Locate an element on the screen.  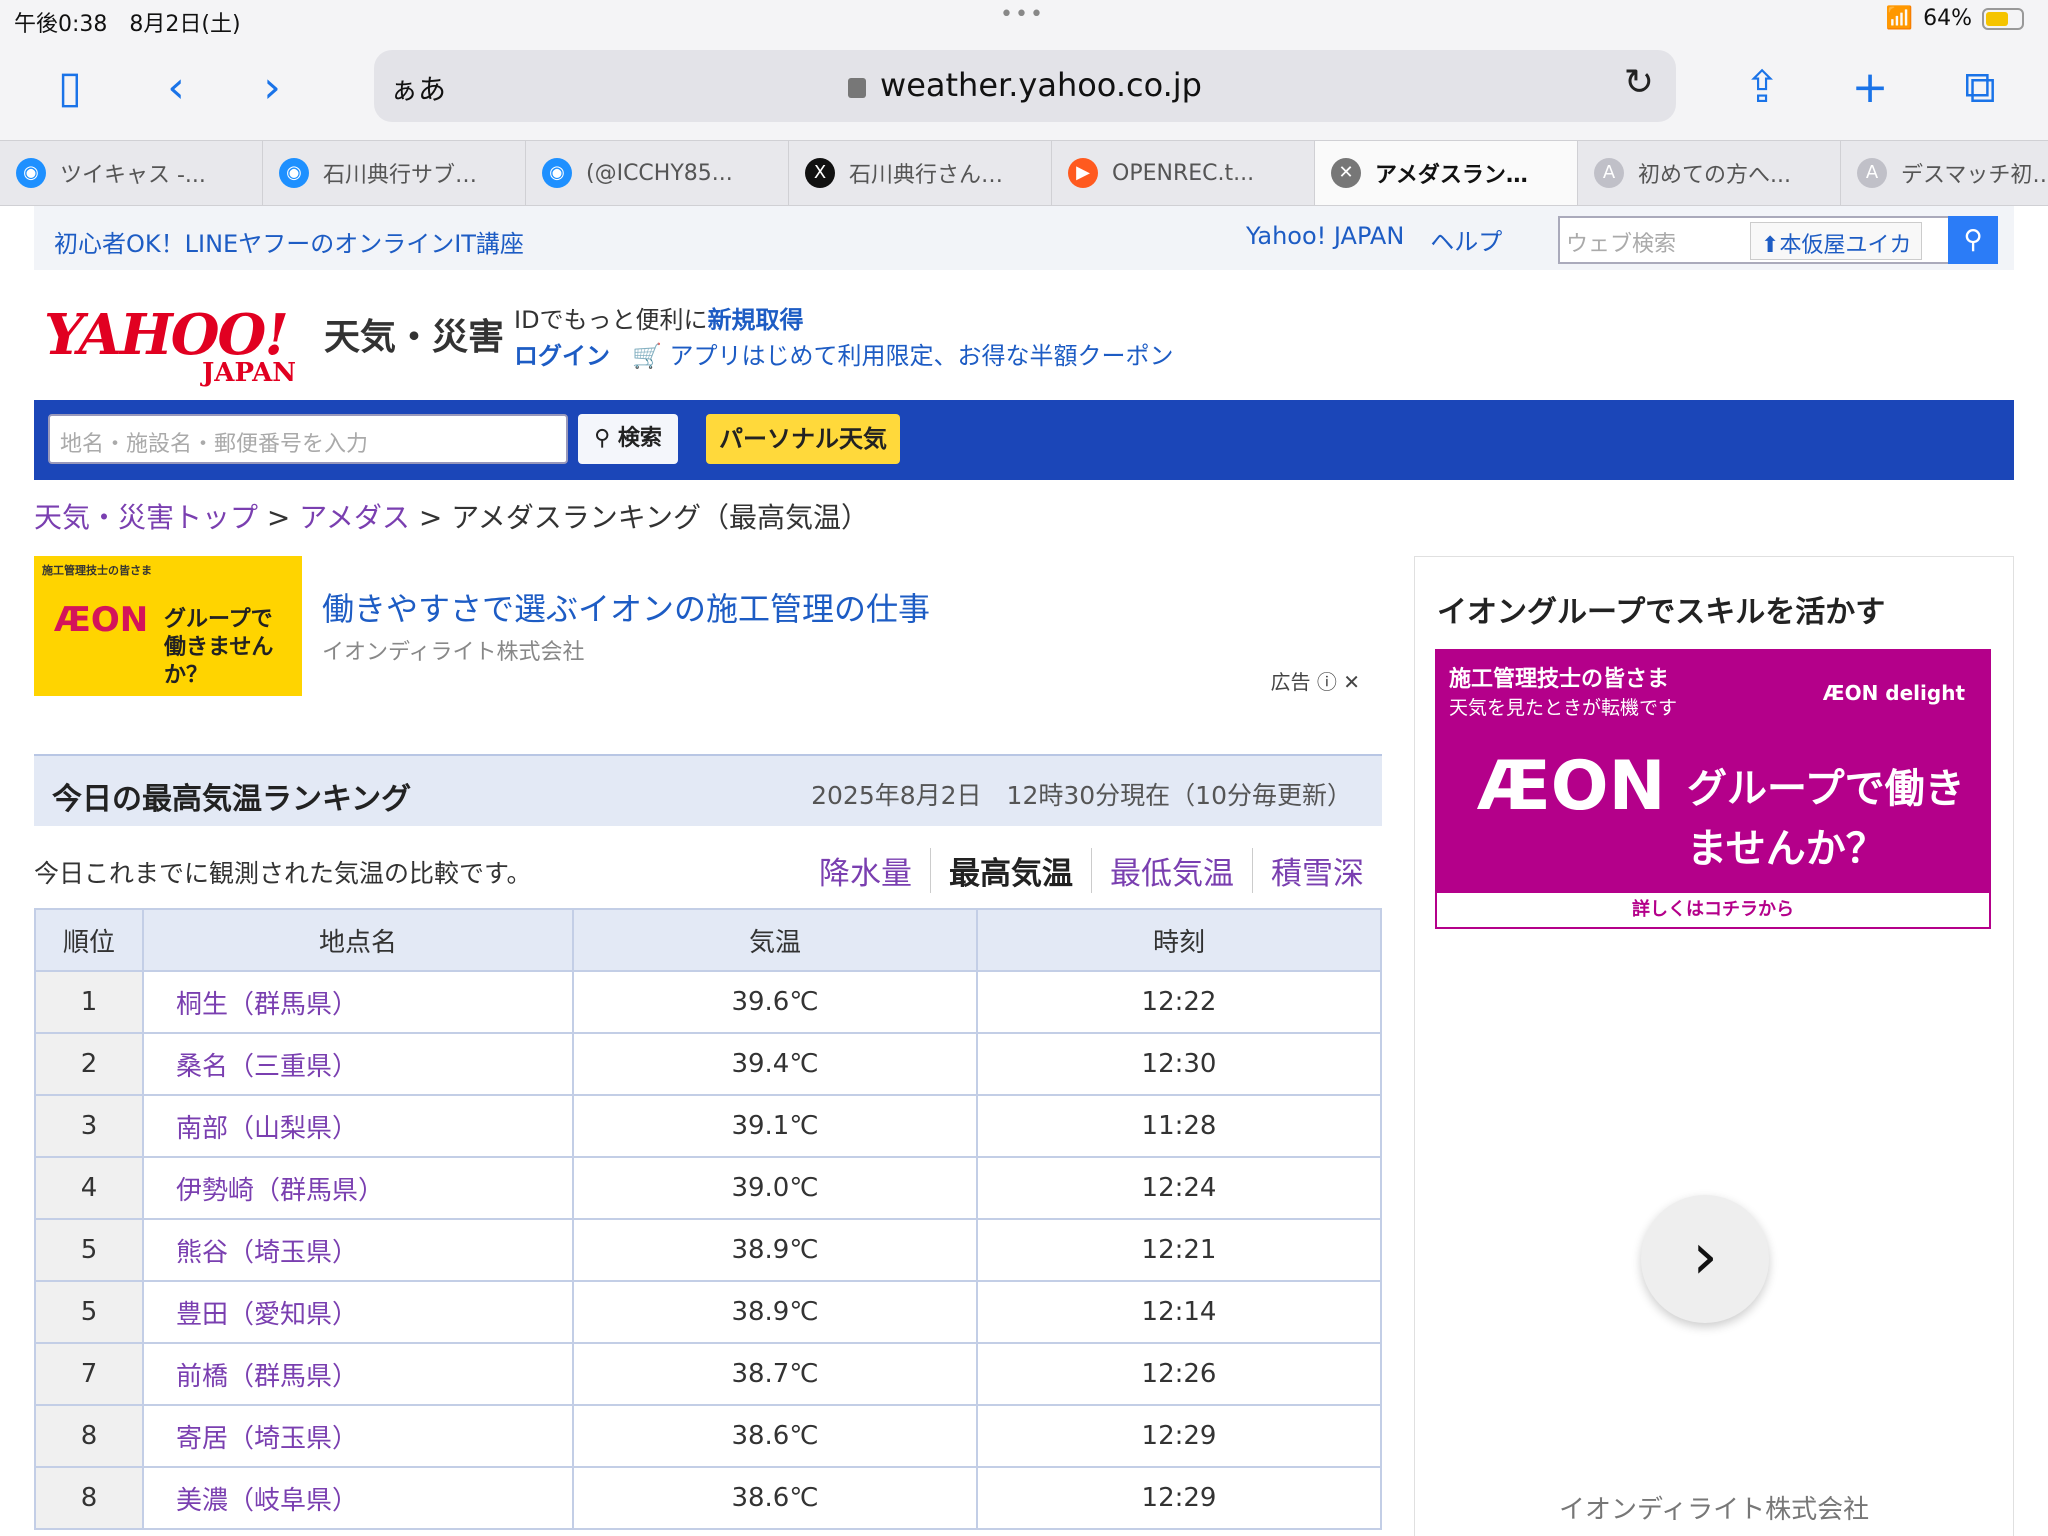
table-row: 4 伊勢崎（群馬県） 39.0℃ 12:24 is located at coordinates (708, 1188).